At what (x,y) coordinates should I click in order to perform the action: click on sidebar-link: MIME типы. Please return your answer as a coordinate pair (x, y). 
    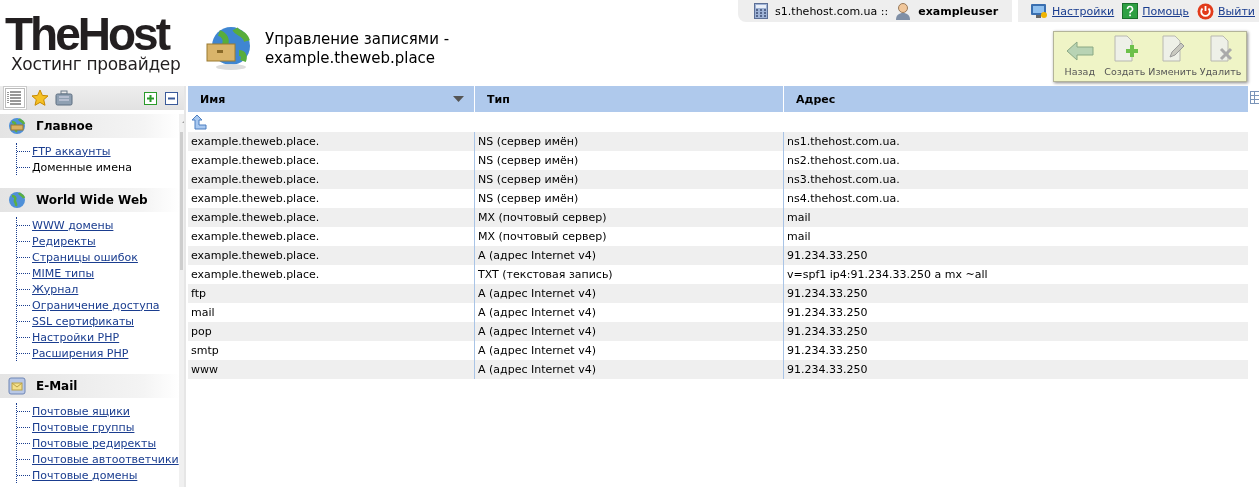
    Looking at the image, I should click on (63, 273).